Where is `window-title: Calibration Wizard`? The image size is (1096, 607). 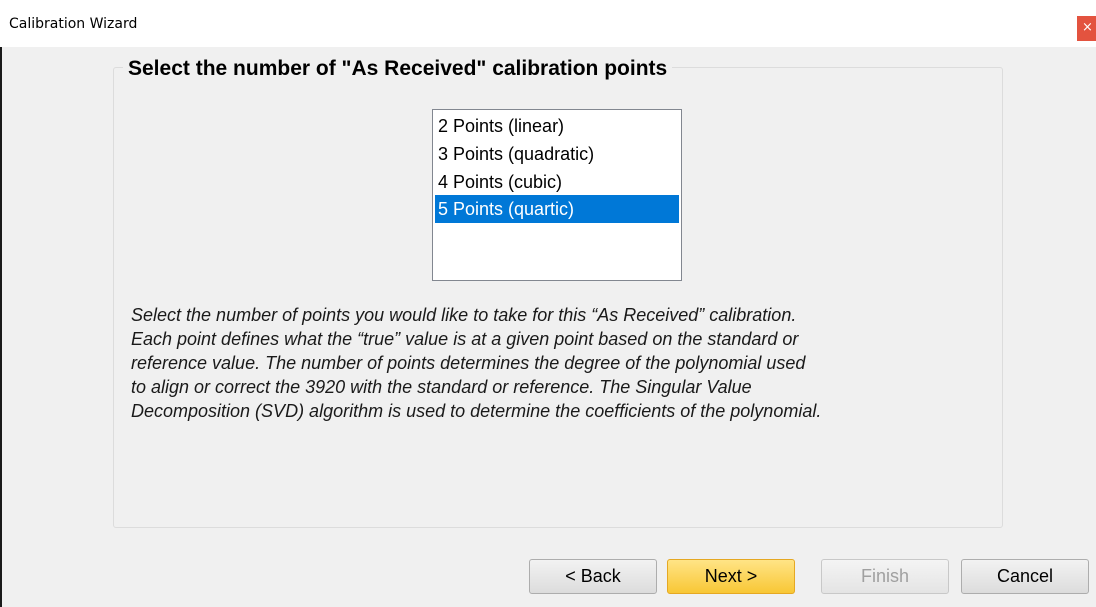 window-title: Calibration Wizard is located at coordinates (73, 24).